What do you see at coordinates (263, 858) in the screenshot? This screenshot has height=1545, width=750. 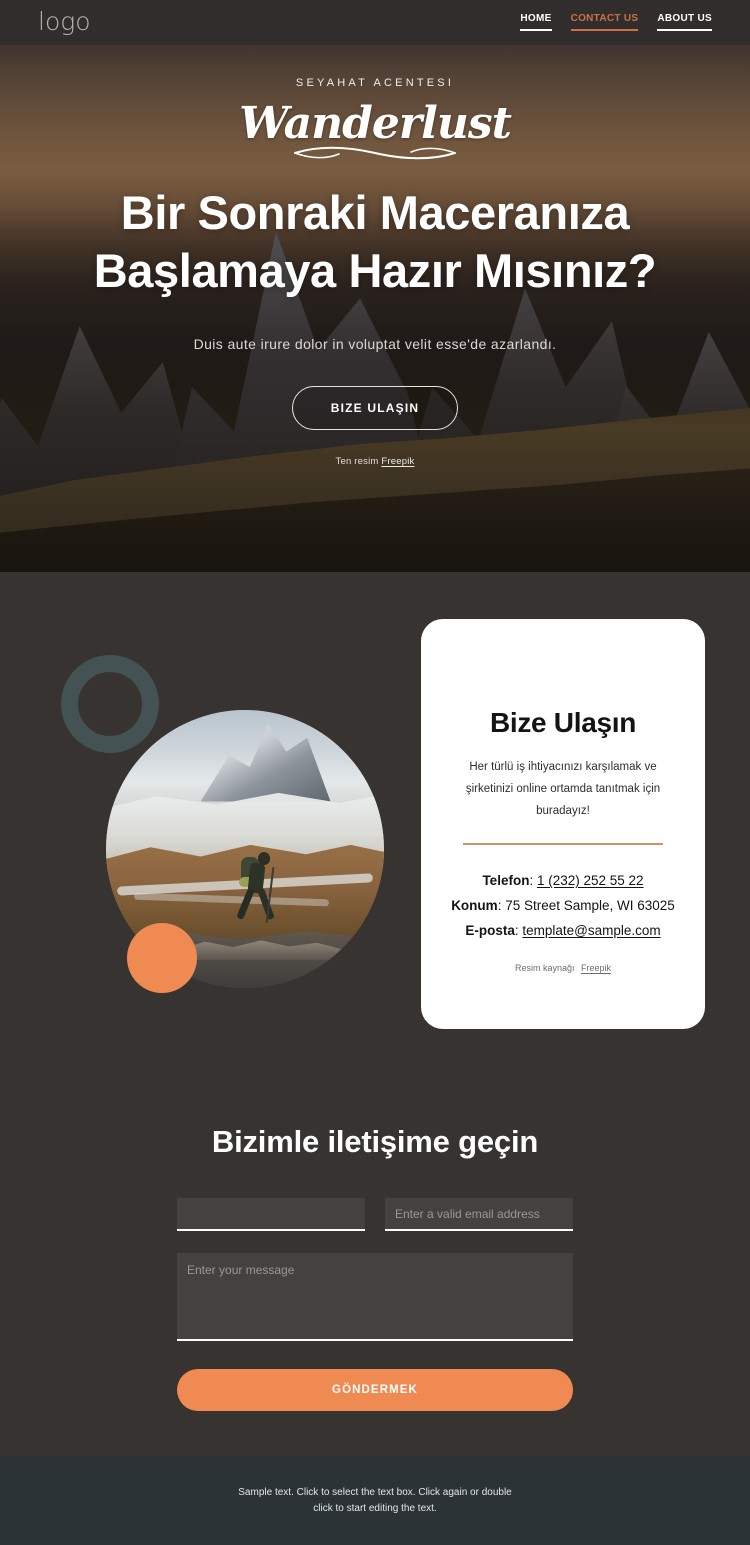 I see `hiker-head` at bounding box center [263, 858].